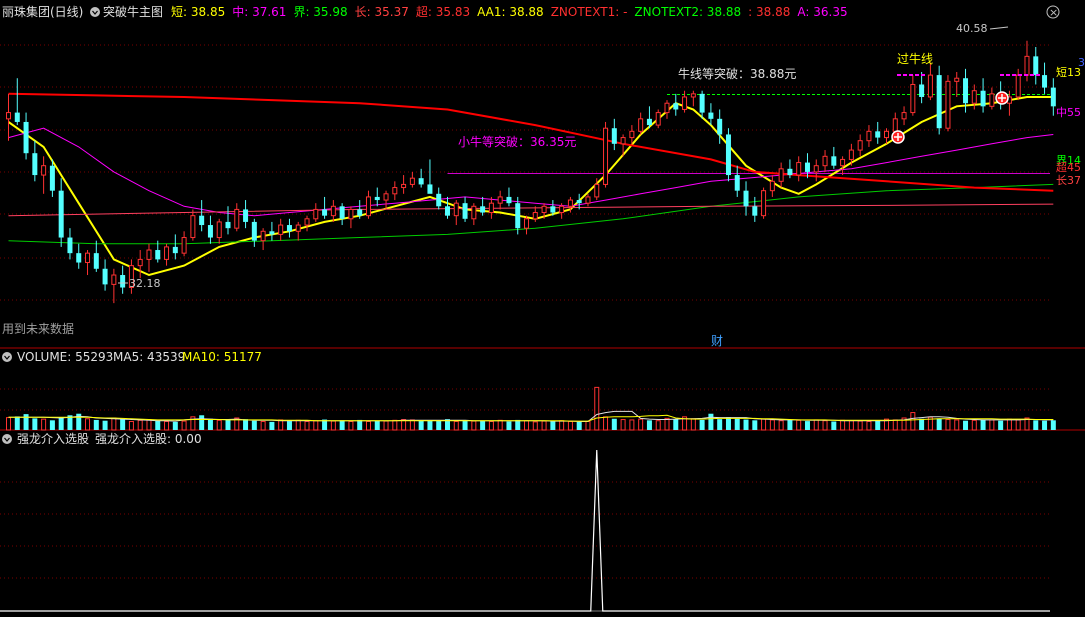 The image size is (1085, 617). I want to click on indicator-settings-icon, so click(95, 12).